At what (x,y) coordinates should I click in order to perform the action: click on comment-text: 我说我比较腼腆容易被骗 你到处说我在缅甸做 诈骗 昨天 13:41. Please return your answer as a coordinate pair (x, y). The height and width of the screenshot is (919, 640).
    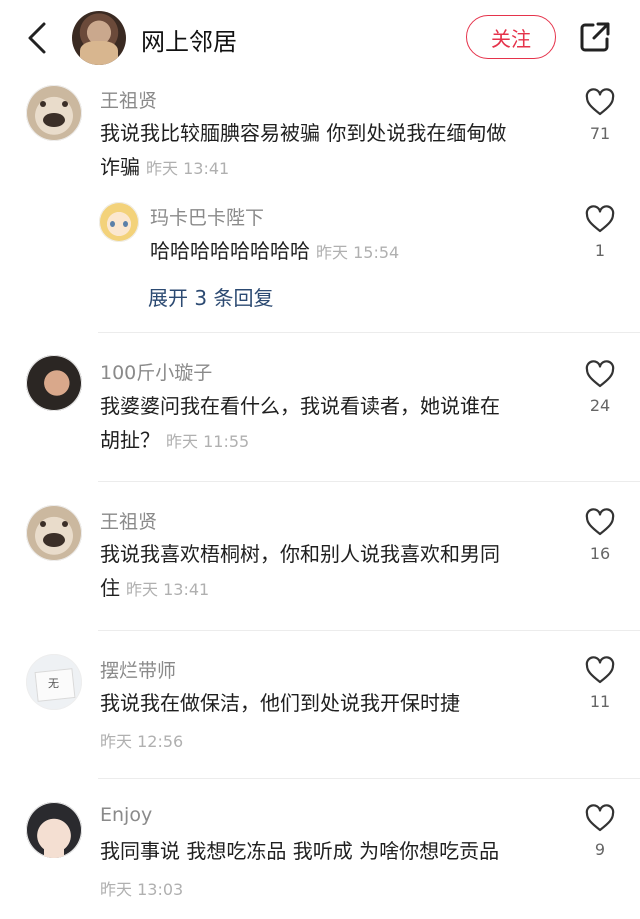
    Looking at the image, I should click on (325, 151).